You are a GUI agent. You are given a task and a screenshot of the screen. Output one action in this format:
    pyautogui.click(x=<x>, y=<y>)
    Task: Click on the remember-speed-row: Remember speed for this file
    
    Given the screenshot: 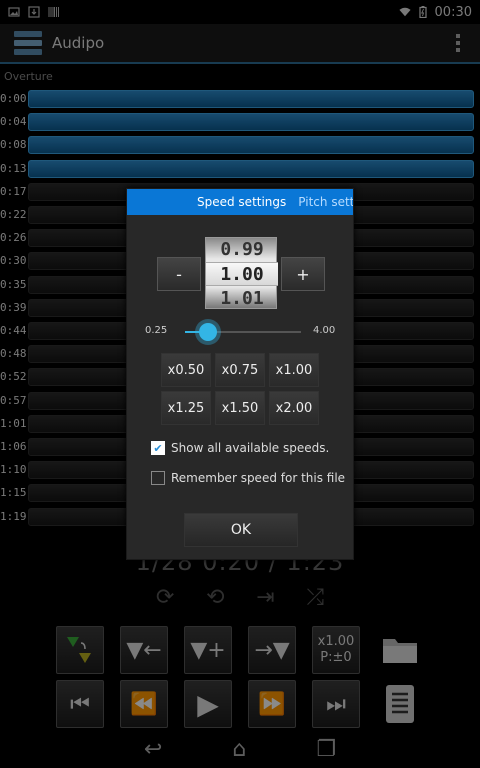 What is the action you would take?
    pyautogui.click(x=248, y=478)
    